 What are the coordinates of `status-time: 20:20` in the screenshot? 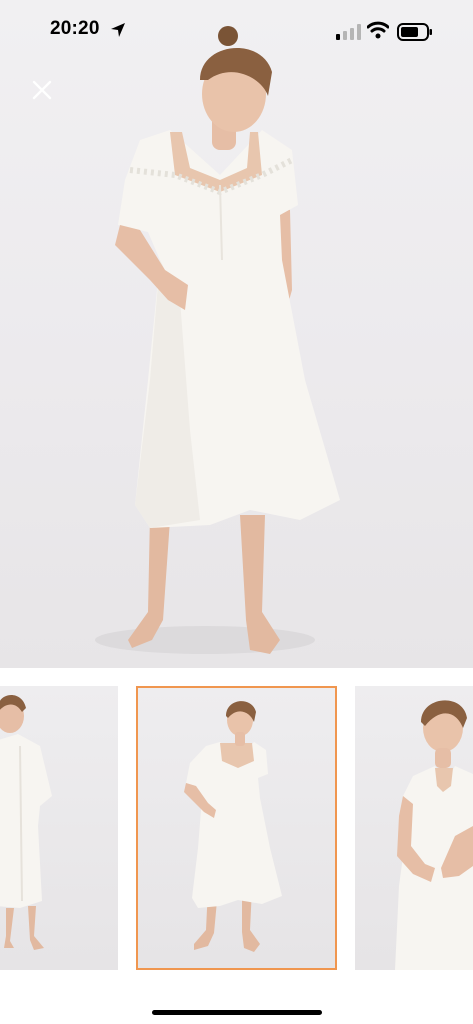 It's located at (75, 28).